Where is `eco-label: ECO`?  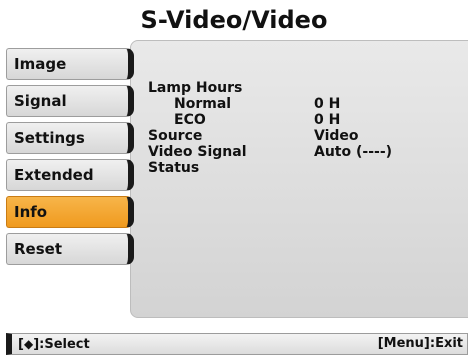 eco-label: ECO is located at coordinates (190, 120).